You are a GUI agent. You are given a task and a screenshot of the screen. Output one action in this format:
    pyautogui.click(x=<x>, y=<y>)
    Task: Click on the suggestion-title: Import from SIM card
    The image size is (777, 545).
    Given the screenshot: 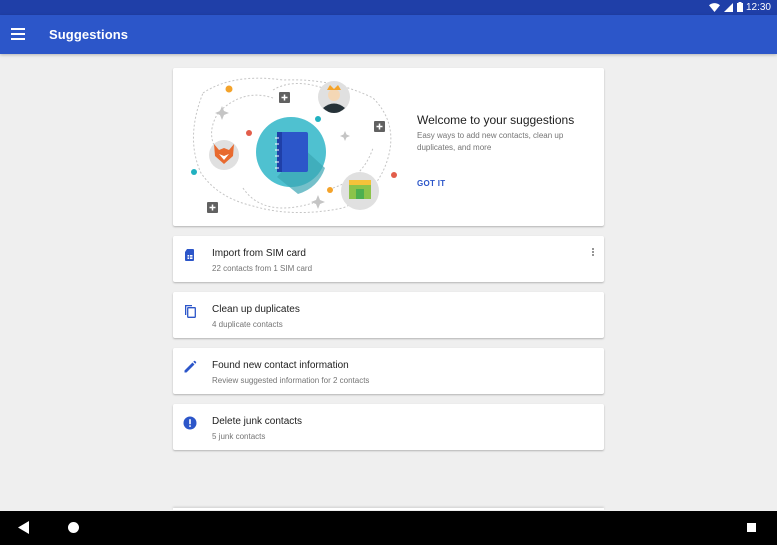 What is the action you would take?
    pyautogui.click(x=259, y=253)
    